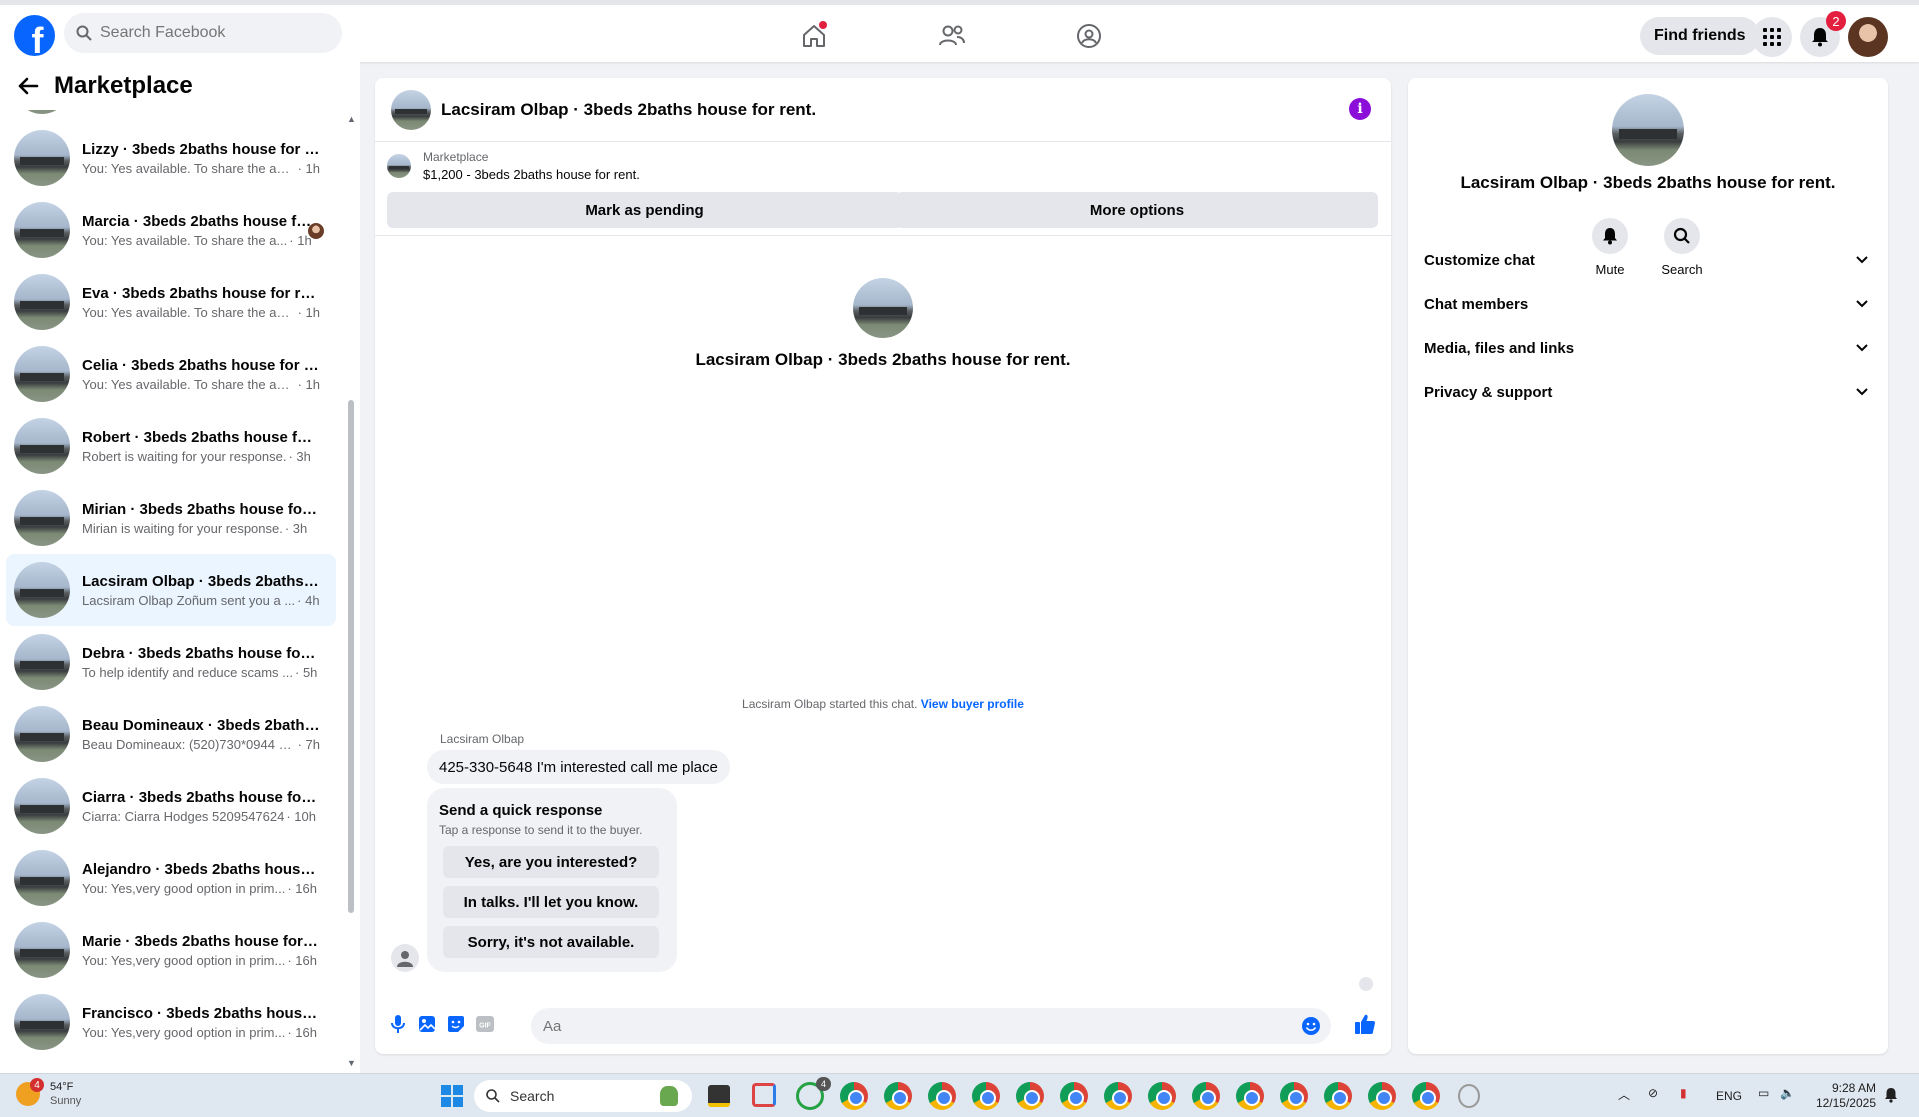 This screenshot has width=1919, height=1117. Describe the element at coordinates (427, 1024) in the screenshot. I see `photo-icon` at that location.